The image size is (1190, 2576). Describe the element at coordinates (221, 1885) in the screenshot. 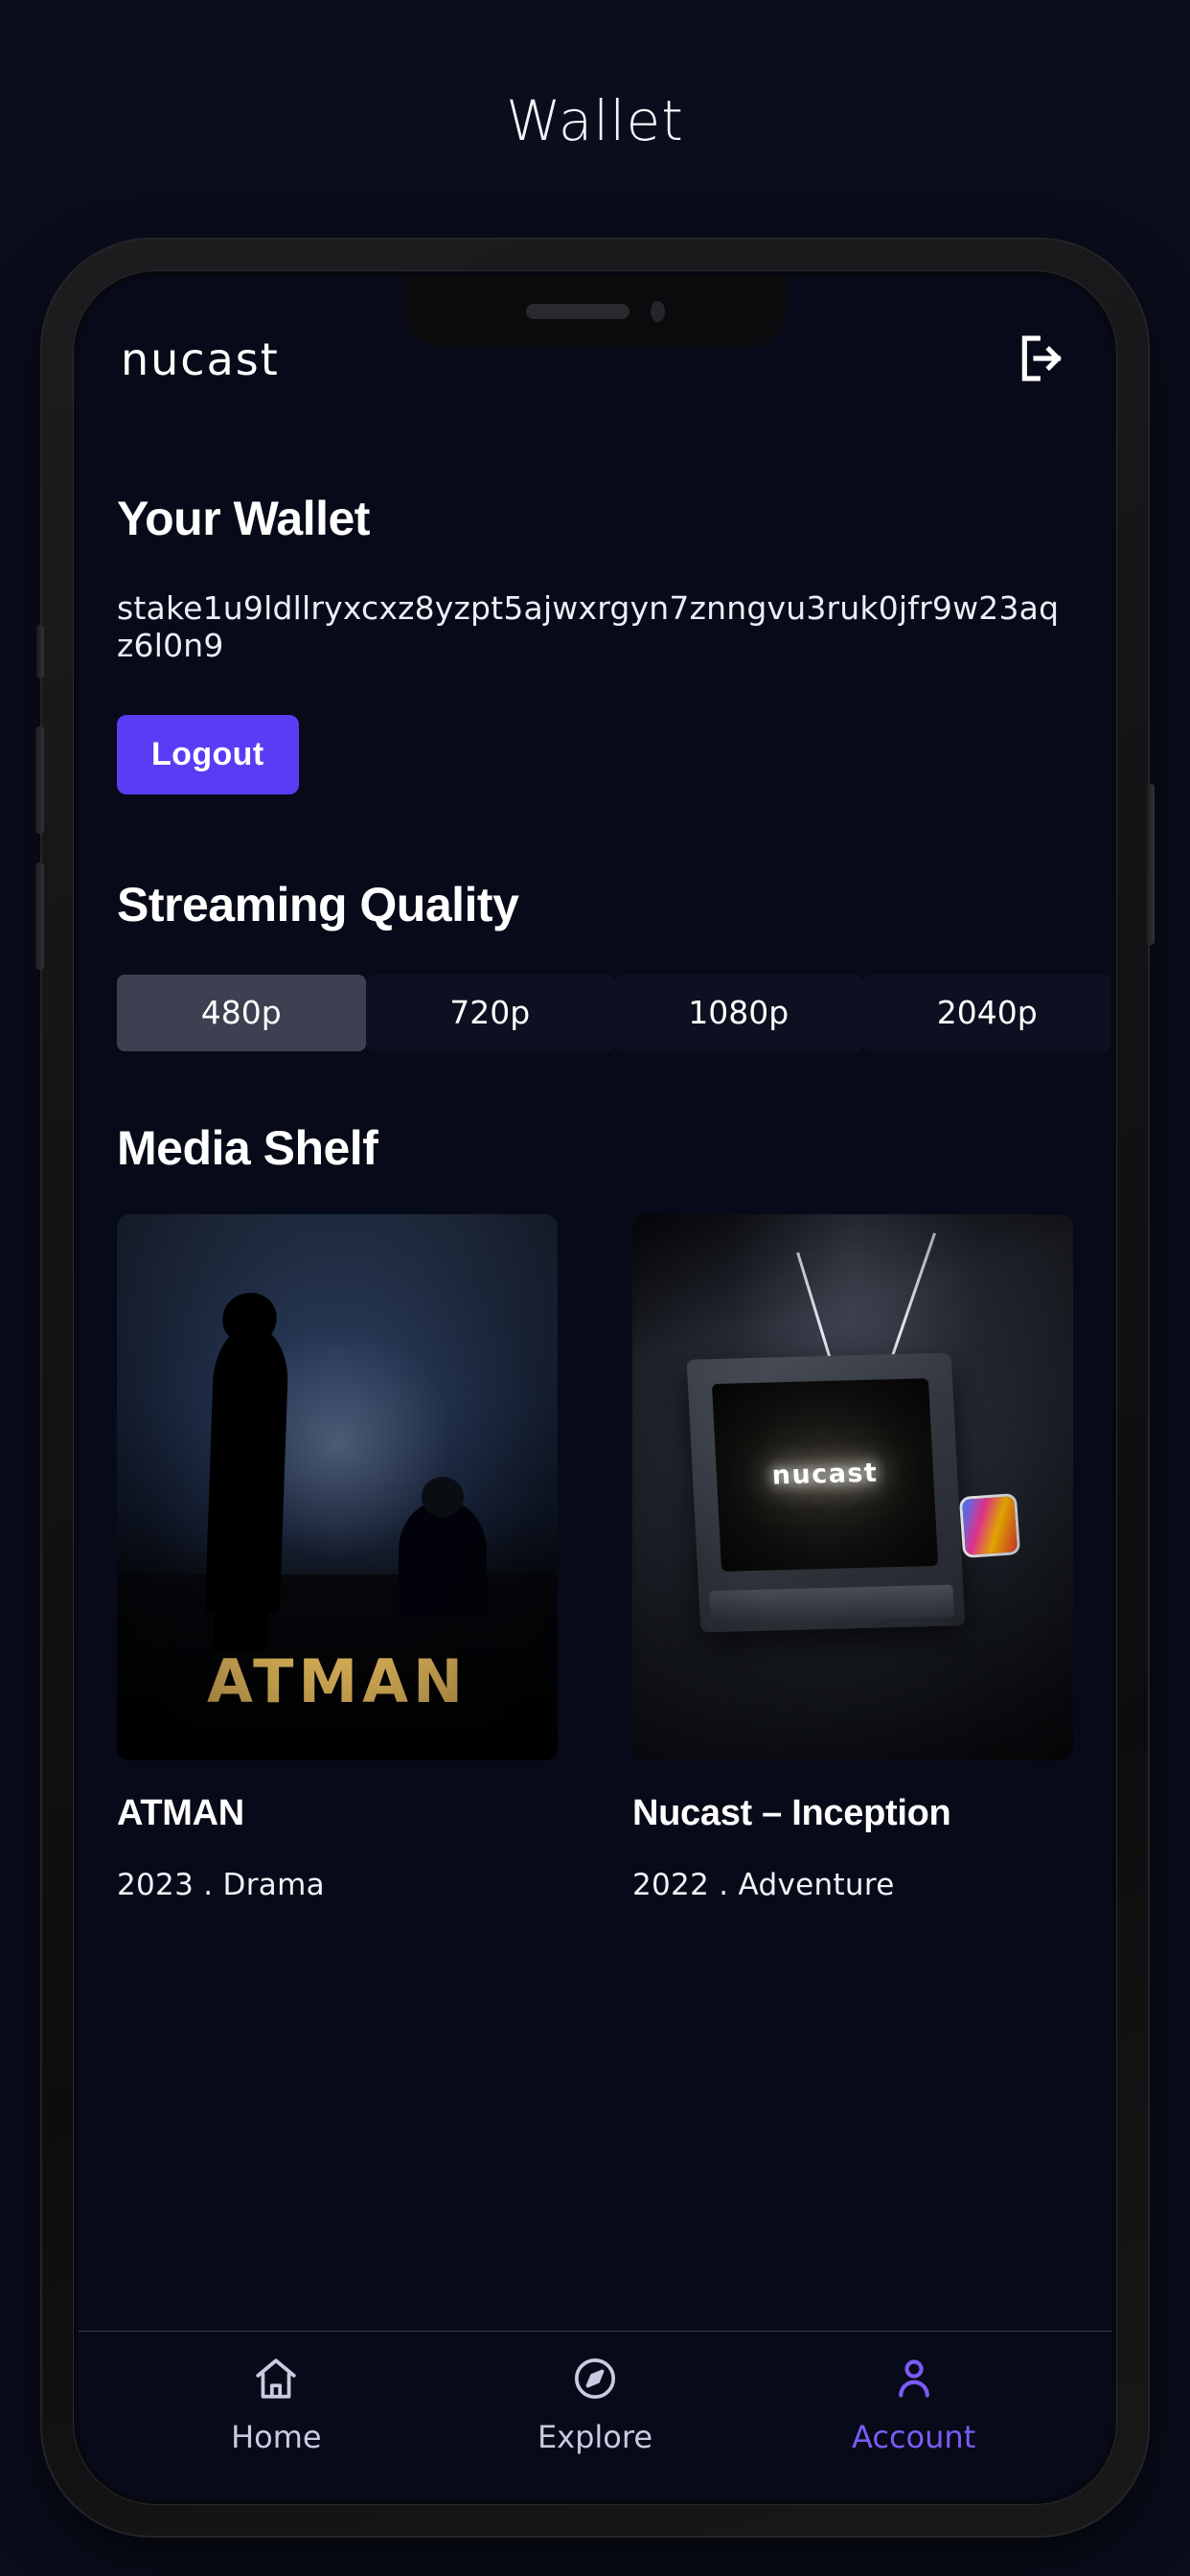

I see `media-meta: 2023 . Drama` at that location.